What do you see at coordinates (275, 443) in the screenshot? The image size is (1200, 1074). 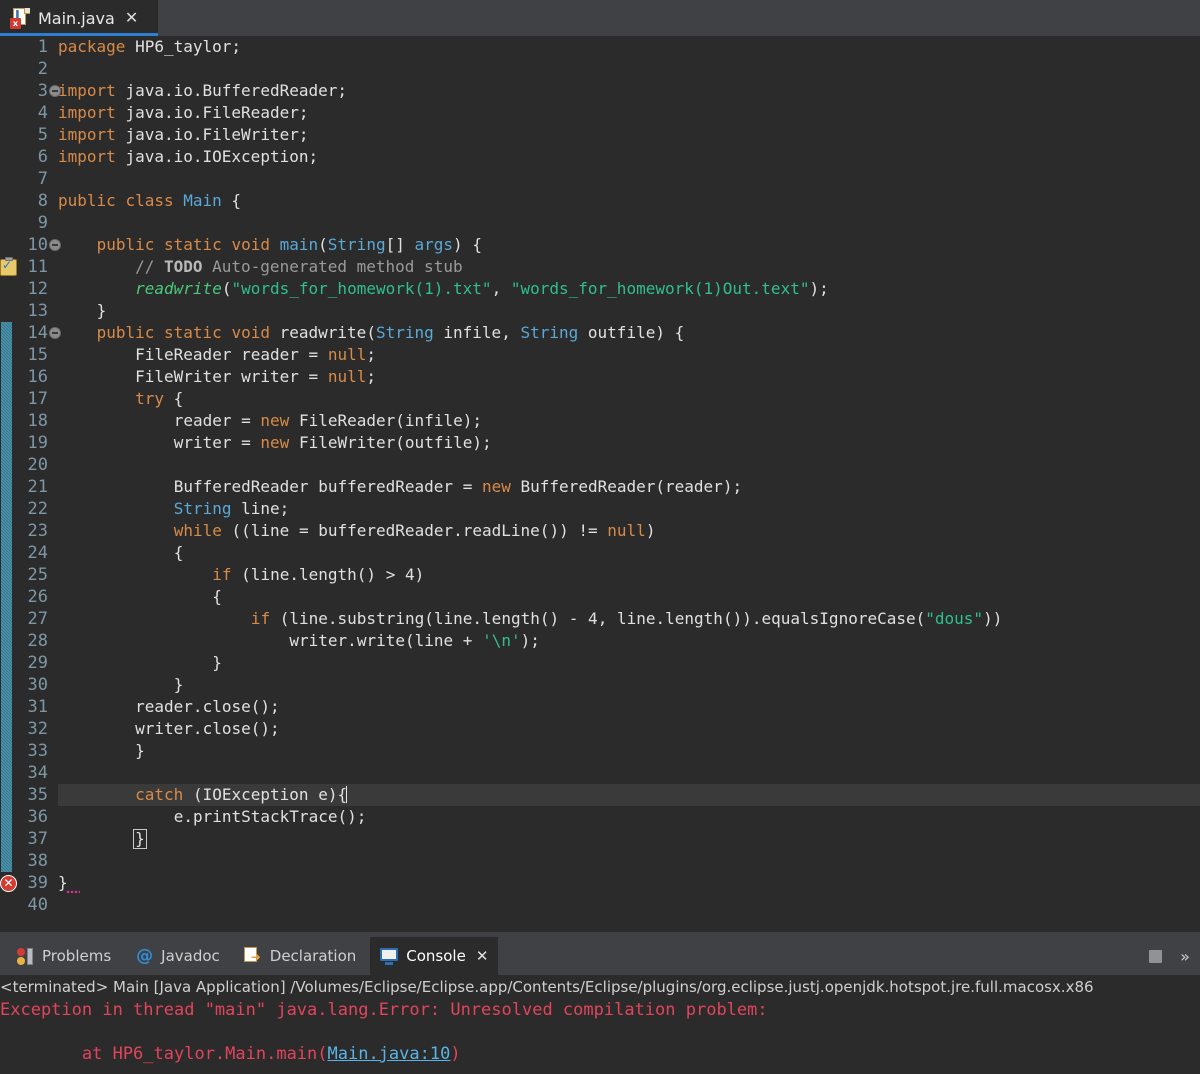 I see `code-line: writer = new FileWriter(outfile);` at bounding box center [275, 443].